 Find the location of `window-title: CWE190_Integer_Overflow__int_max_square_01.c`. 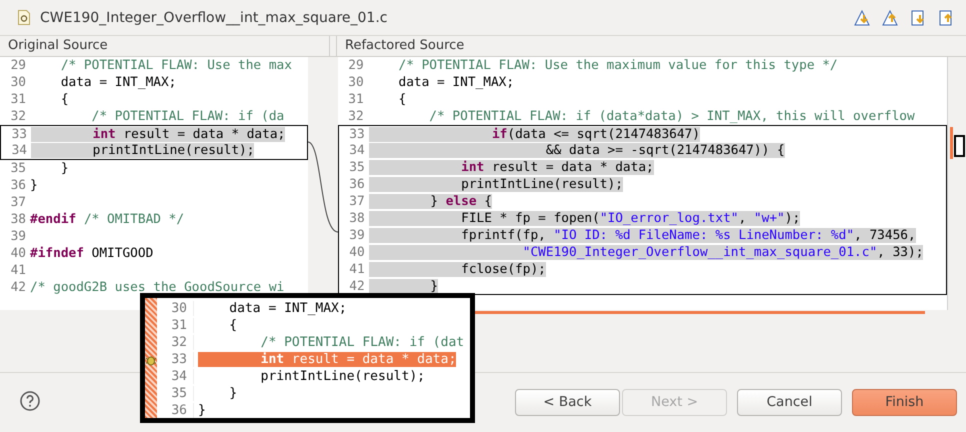

window-title: CWE190_Integer_Overflow__int_max_square_01.c is located at coordinates (214, 18).